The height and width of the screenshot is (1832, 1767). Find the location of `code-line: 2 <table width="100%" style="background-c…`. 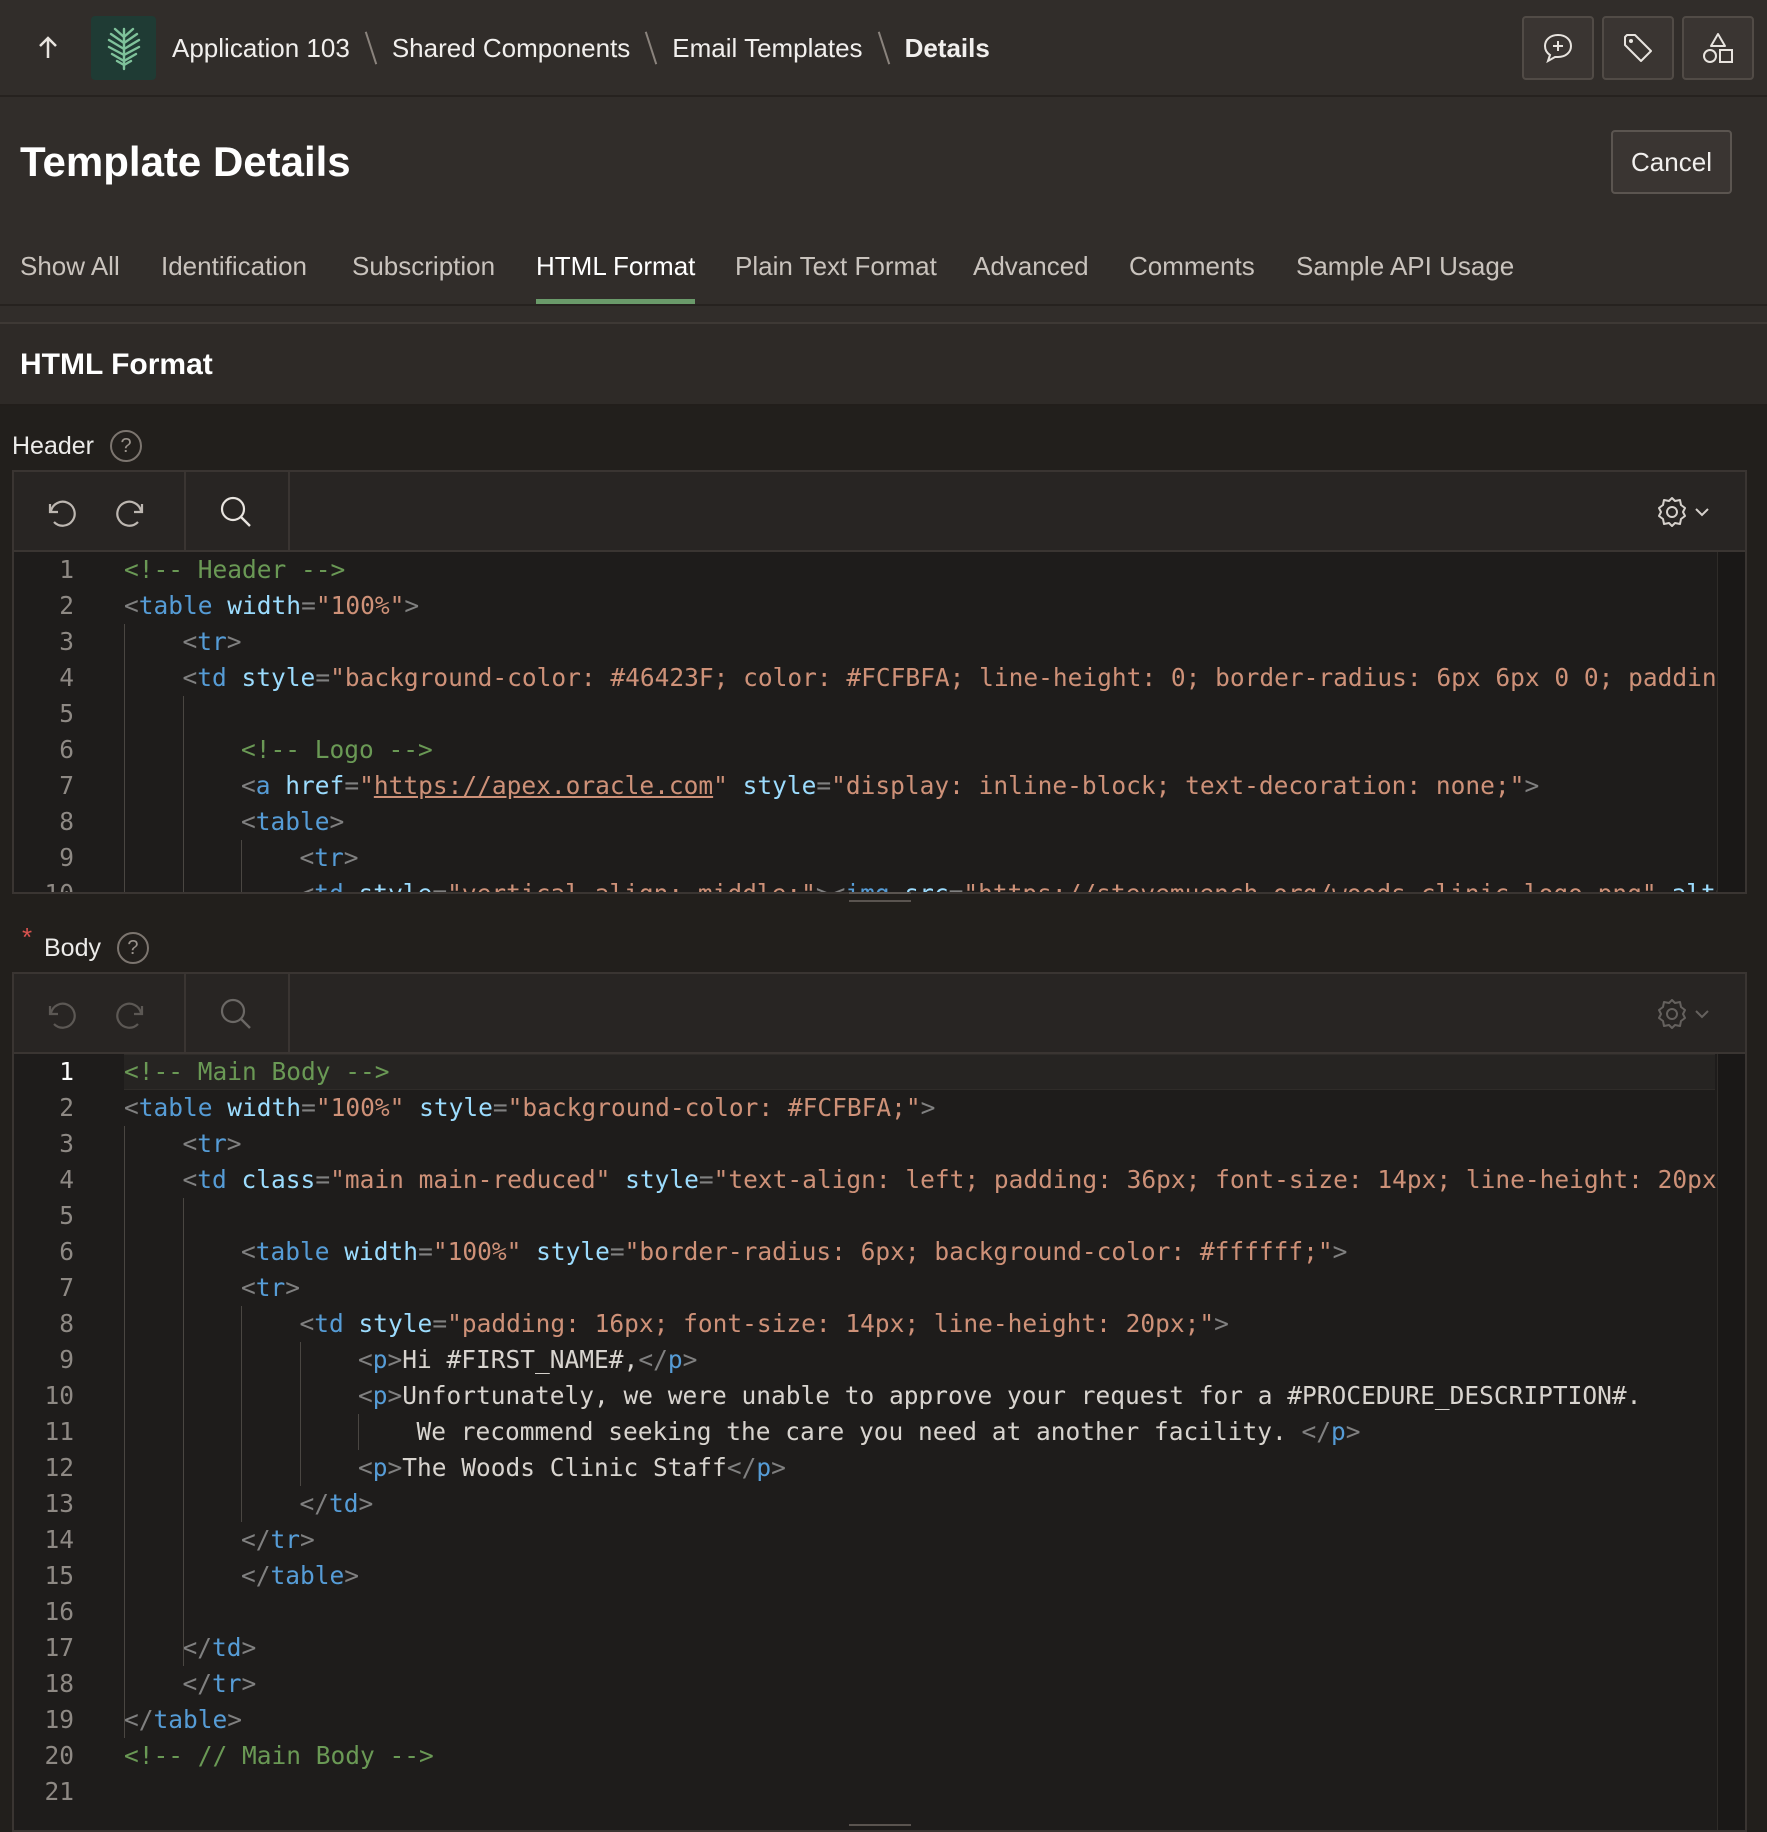

code-line: 2 <table width="100%" style="background-c… is located at coordinates (879, 1108).